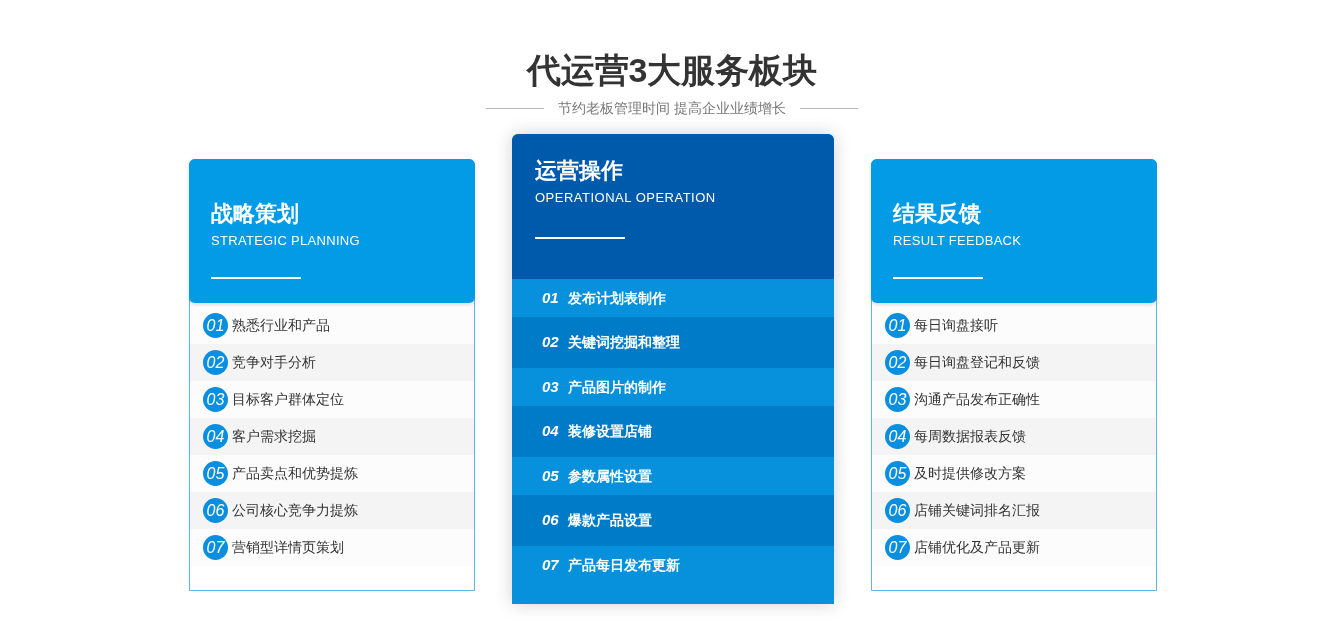  I want to click on item-number: 01, so click(550, 297).